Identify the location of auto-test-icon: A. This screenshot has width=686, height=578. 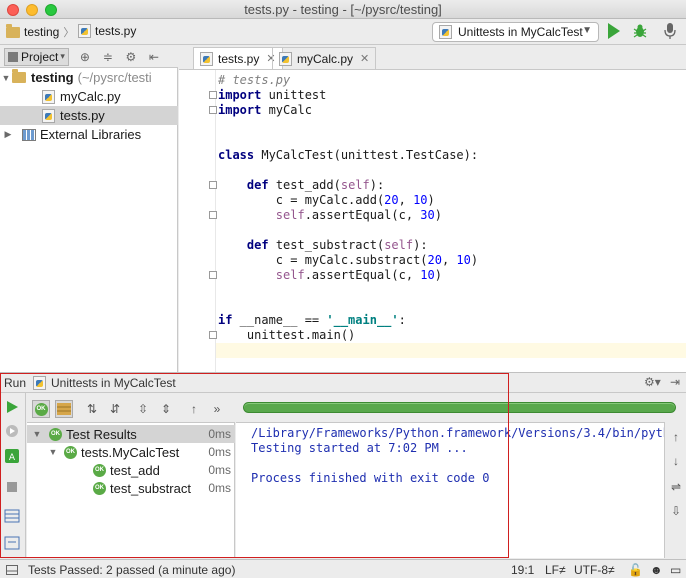
(12, 456).